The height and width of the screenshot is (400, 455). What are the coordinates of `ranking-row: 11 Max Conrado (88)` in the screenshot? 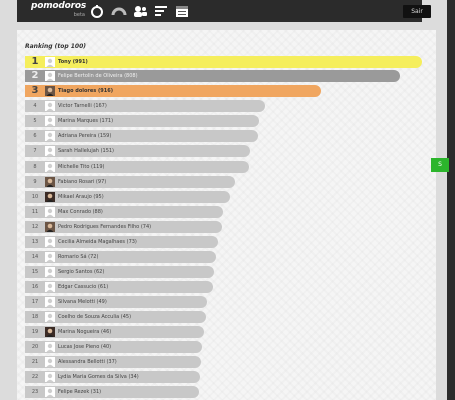 It's located at (124, 212).